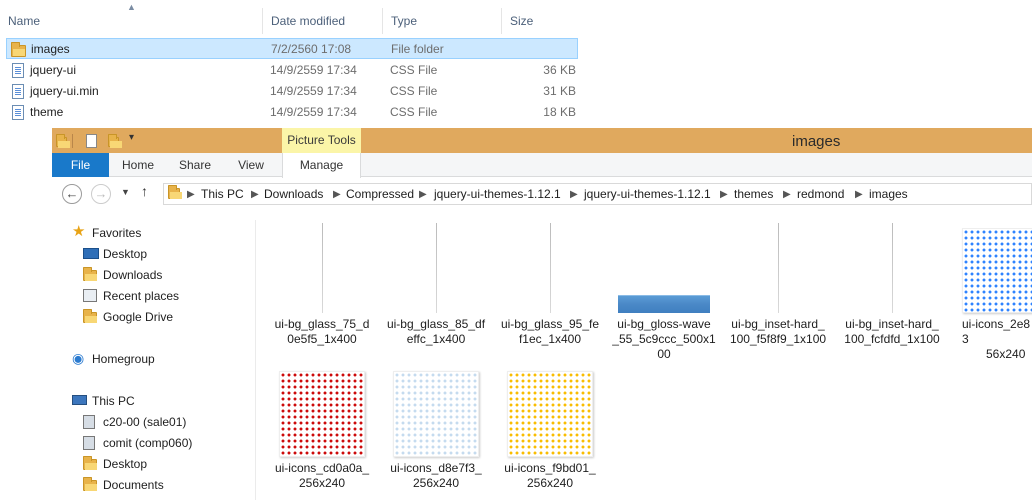 This screenshot has width=1032, height=500. Describe the element at coordinates (321, 165) in the screenshot. I see `tab-manage: Manage` at that location.